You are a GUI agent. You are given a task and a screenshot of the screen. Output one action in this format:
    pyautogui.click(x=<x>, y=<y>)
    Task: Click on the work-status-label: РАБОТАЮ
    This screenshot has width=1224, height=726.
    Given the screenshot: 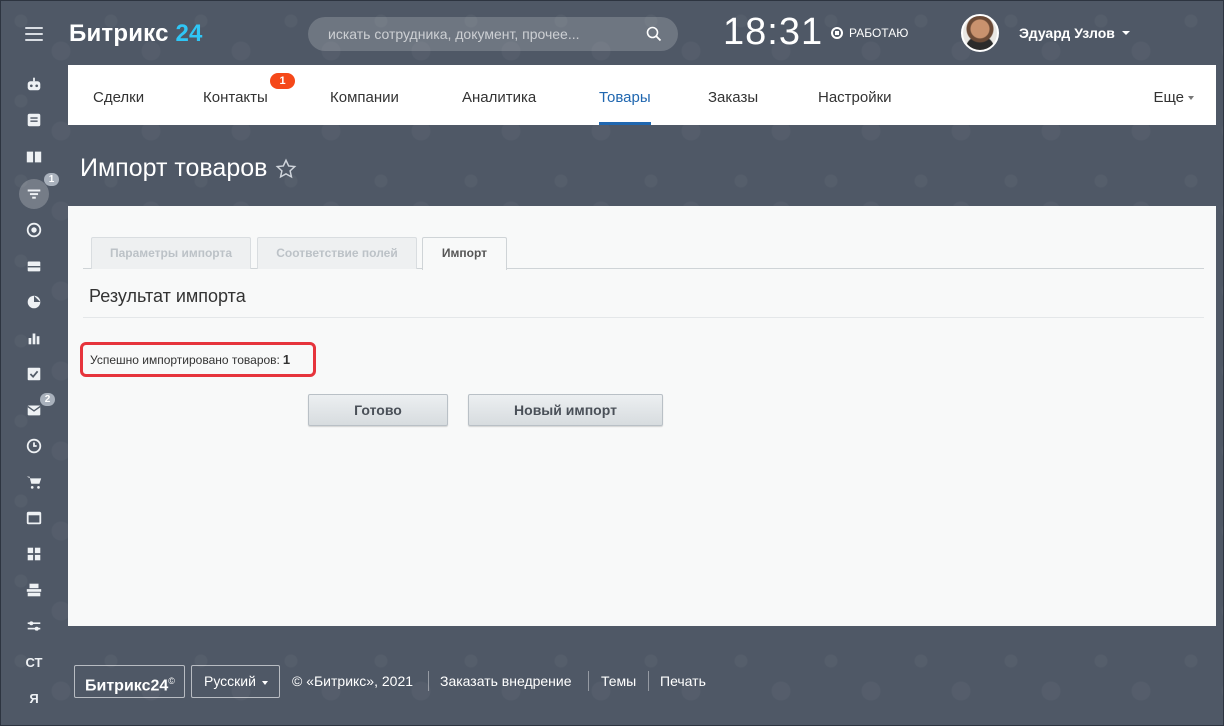 What is the action you would take?
    pyautogui.click(x=879, y=33)
    